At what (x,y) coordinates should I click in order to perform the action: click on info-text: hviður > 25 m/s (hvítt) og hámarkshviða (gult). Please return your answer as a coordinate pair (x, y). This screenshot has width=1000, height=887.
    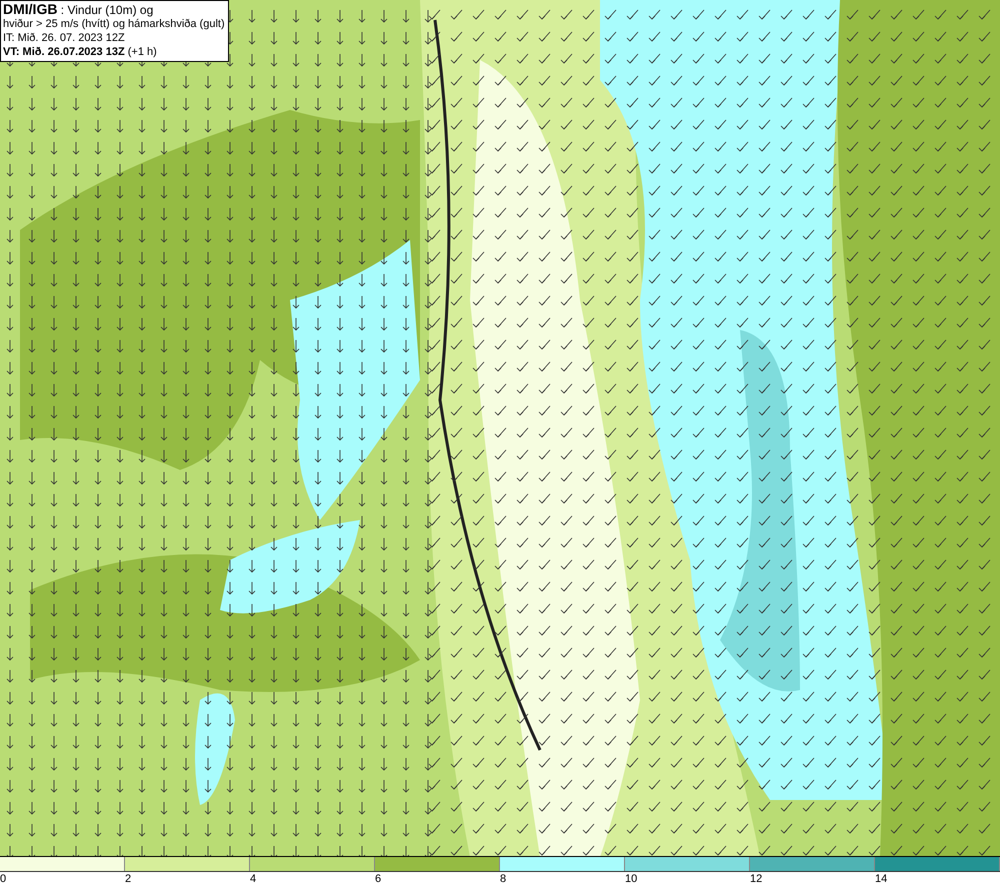
    Looking at the image, I should click on (114, 24).